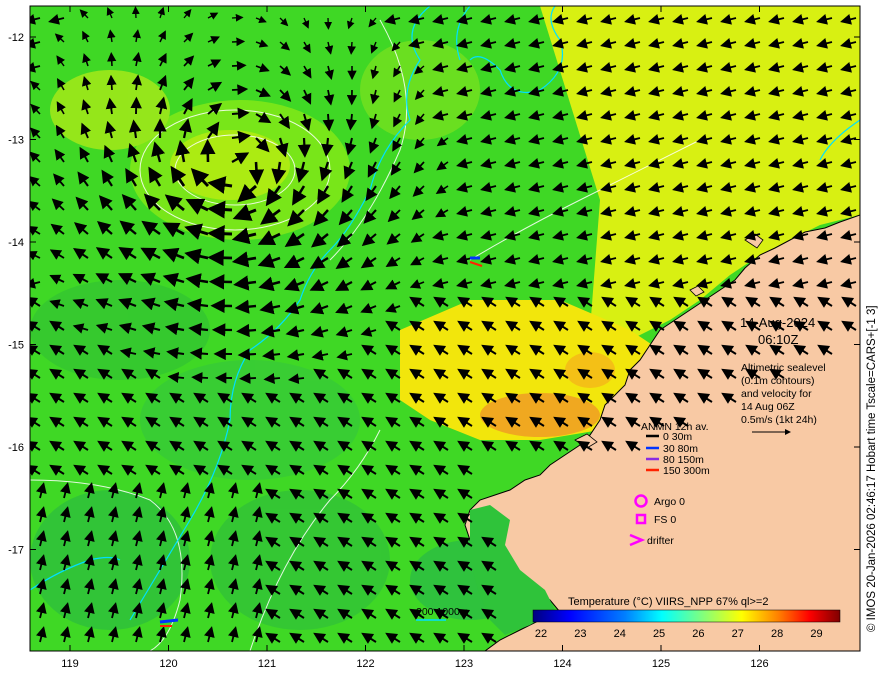  I want to click on colorbar-tick-label: 29, so click(816, 634).